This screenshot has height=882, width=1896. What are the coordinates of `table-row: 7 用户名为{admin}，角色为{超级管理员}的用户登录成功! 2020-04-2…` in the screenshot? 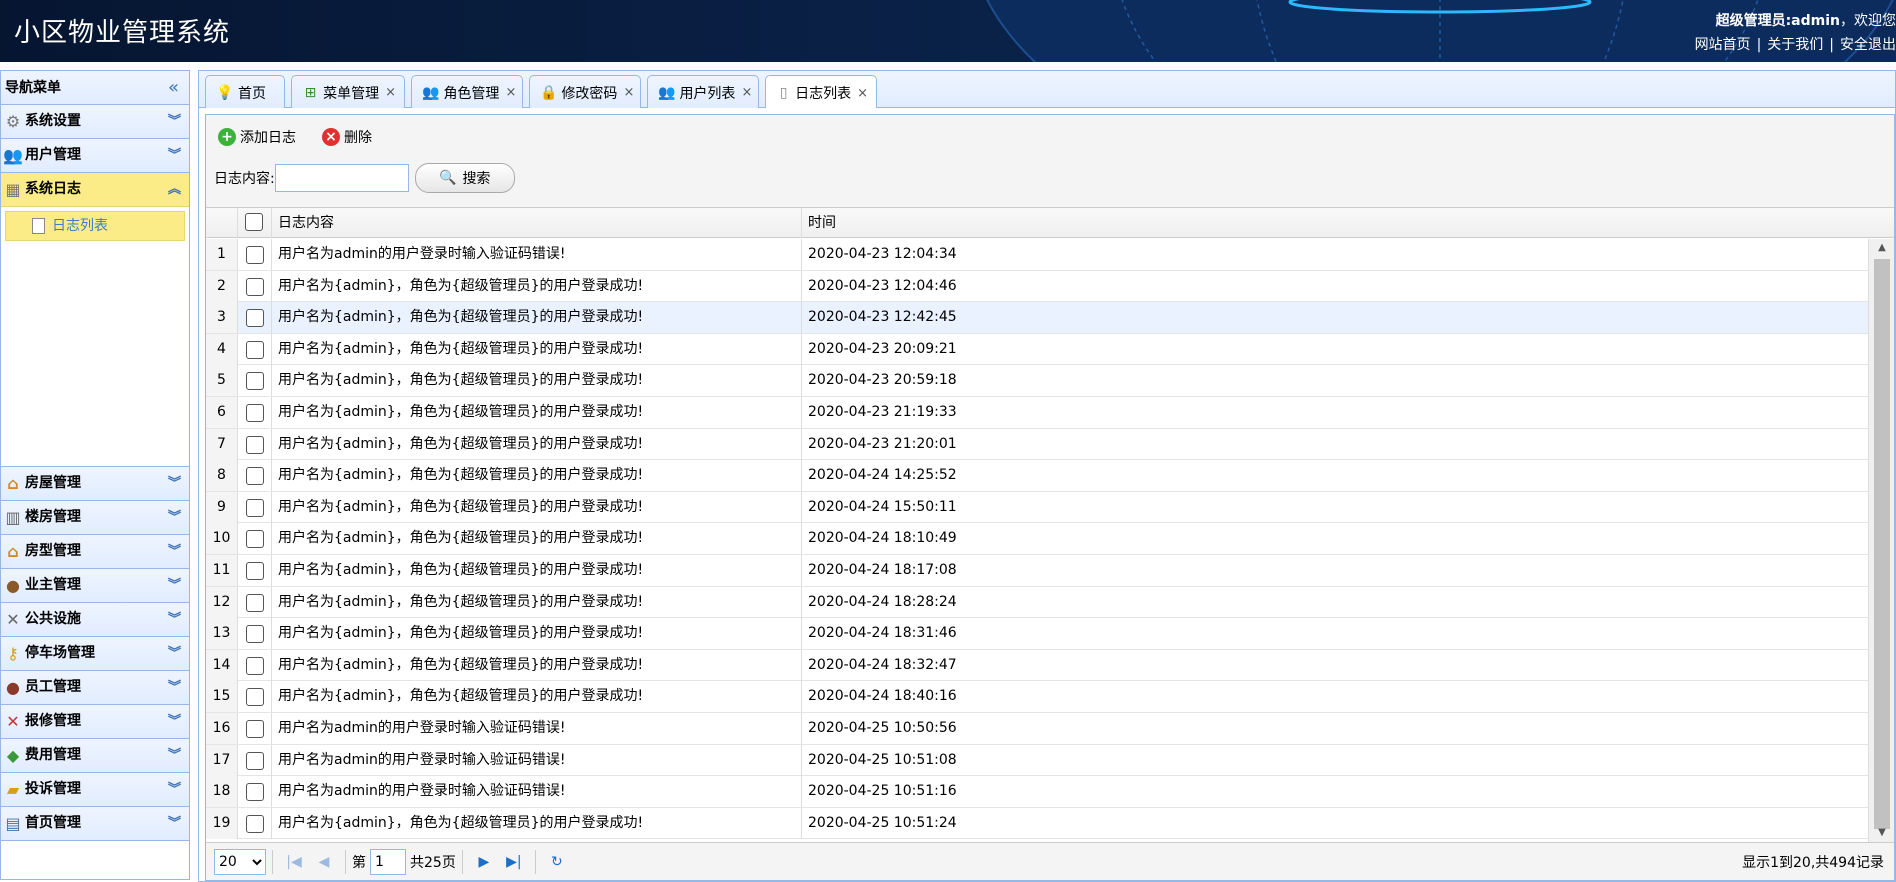 It's located at (1037, 444).